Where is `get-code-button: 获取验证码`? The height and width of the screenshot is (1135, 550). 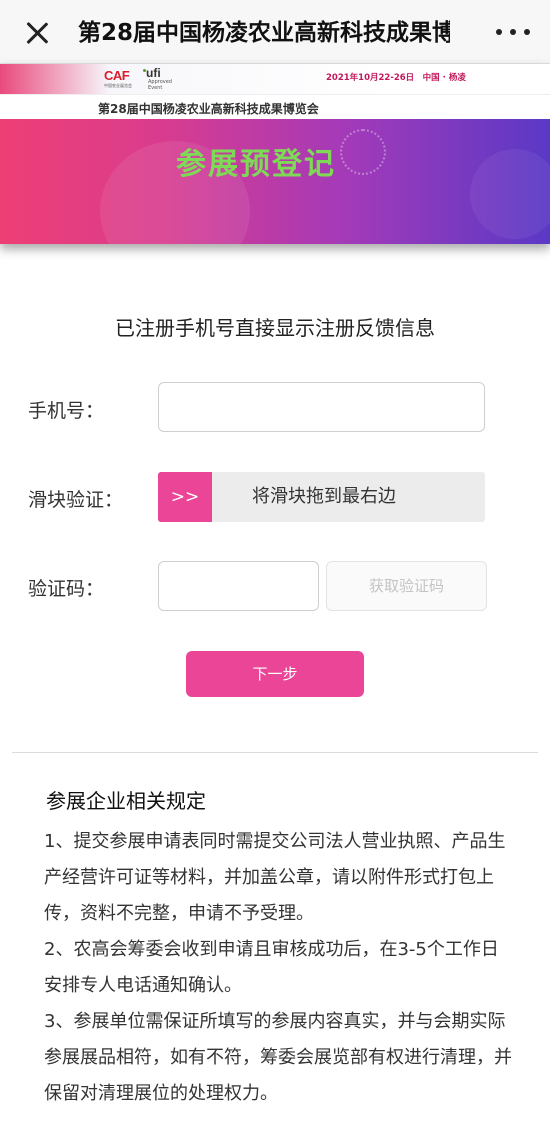 get-code-button: 获取验证码 is located at coordinates (406, 586).